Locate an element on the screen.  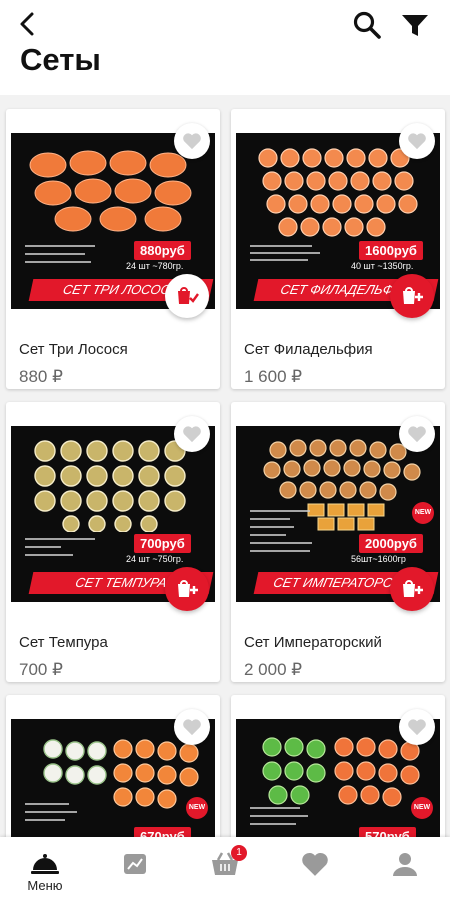
nav-menu: Меню is located at coordinates (45, 868).